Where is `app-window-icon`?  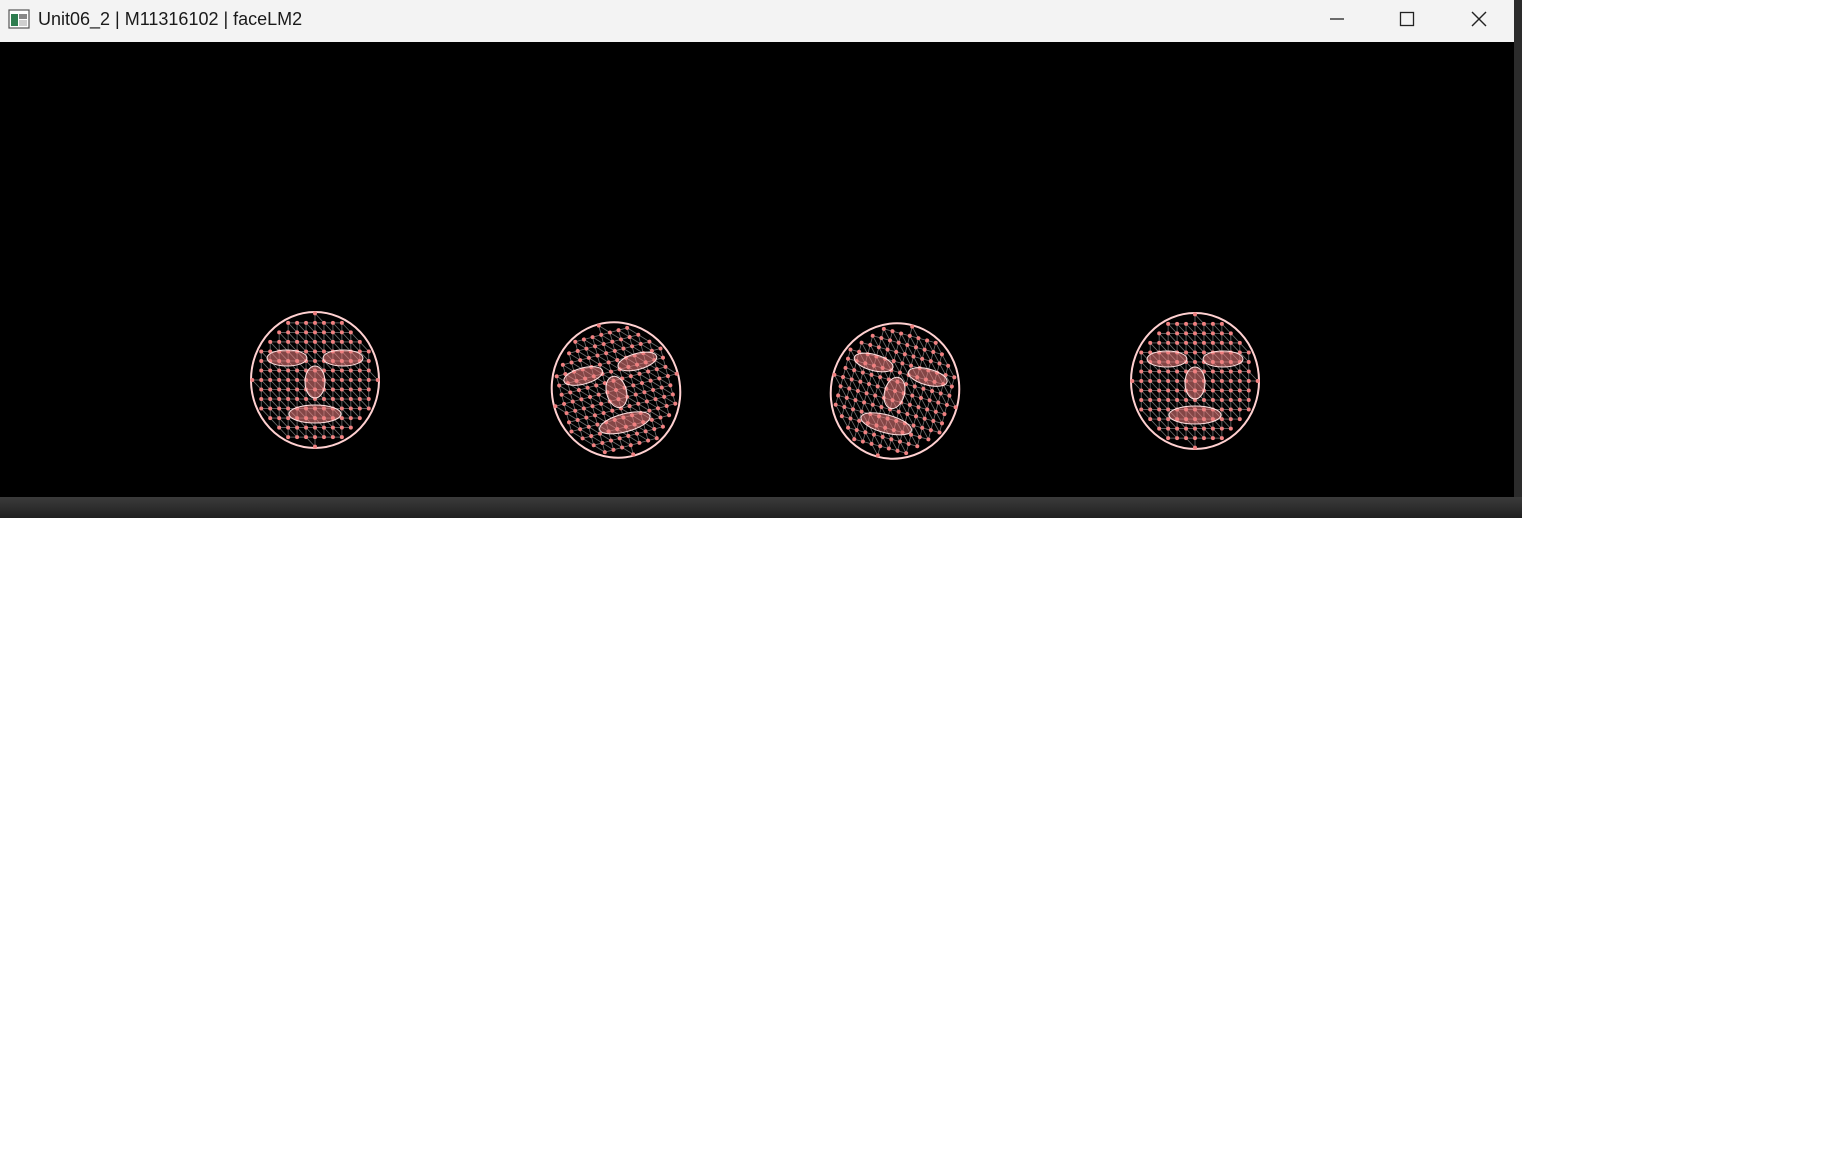
app-window-icon is located at coordinates (19, 19).